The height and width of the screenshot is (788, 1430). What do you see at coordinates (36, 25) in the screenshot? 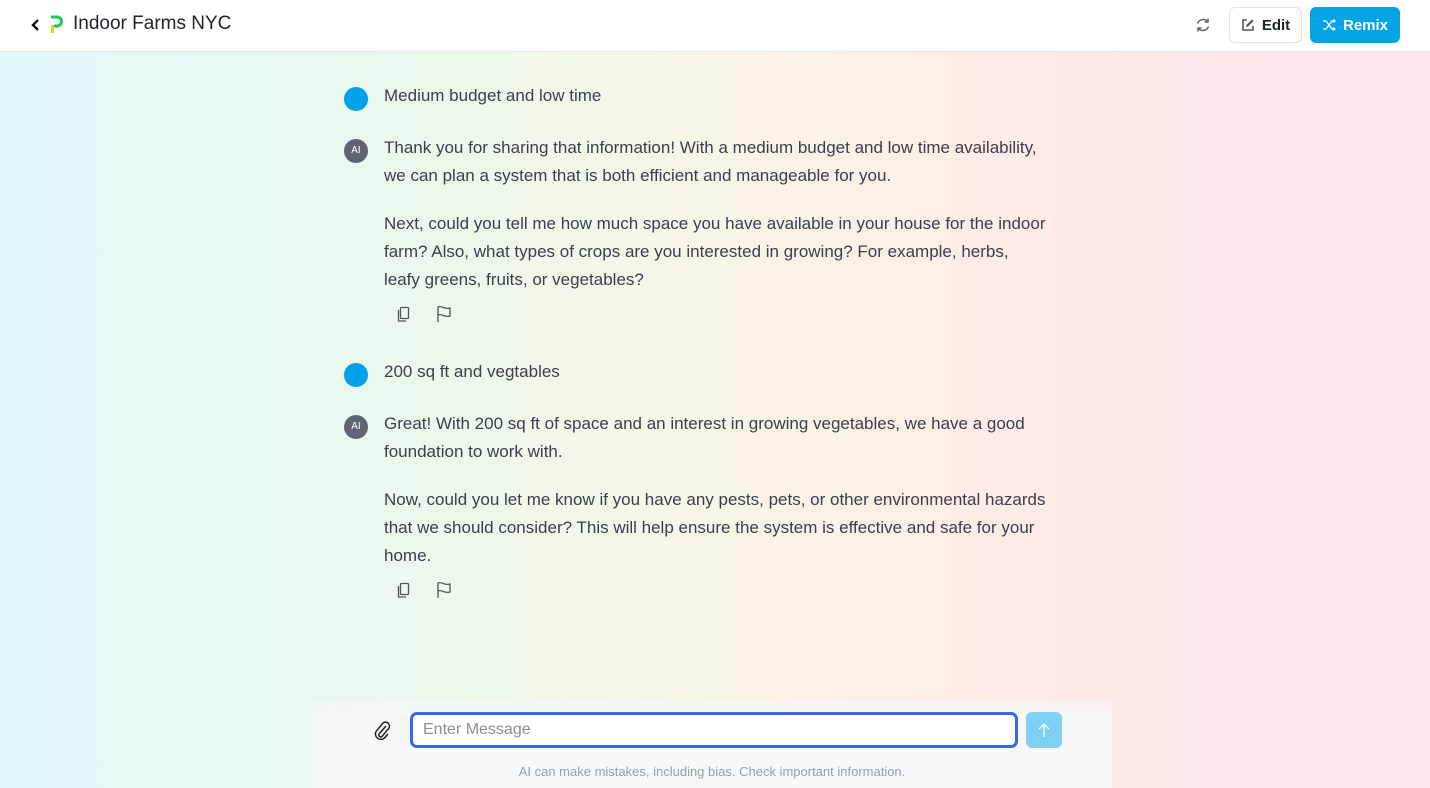
I see `back-chevron-icon` at bounding box center [36, 25].